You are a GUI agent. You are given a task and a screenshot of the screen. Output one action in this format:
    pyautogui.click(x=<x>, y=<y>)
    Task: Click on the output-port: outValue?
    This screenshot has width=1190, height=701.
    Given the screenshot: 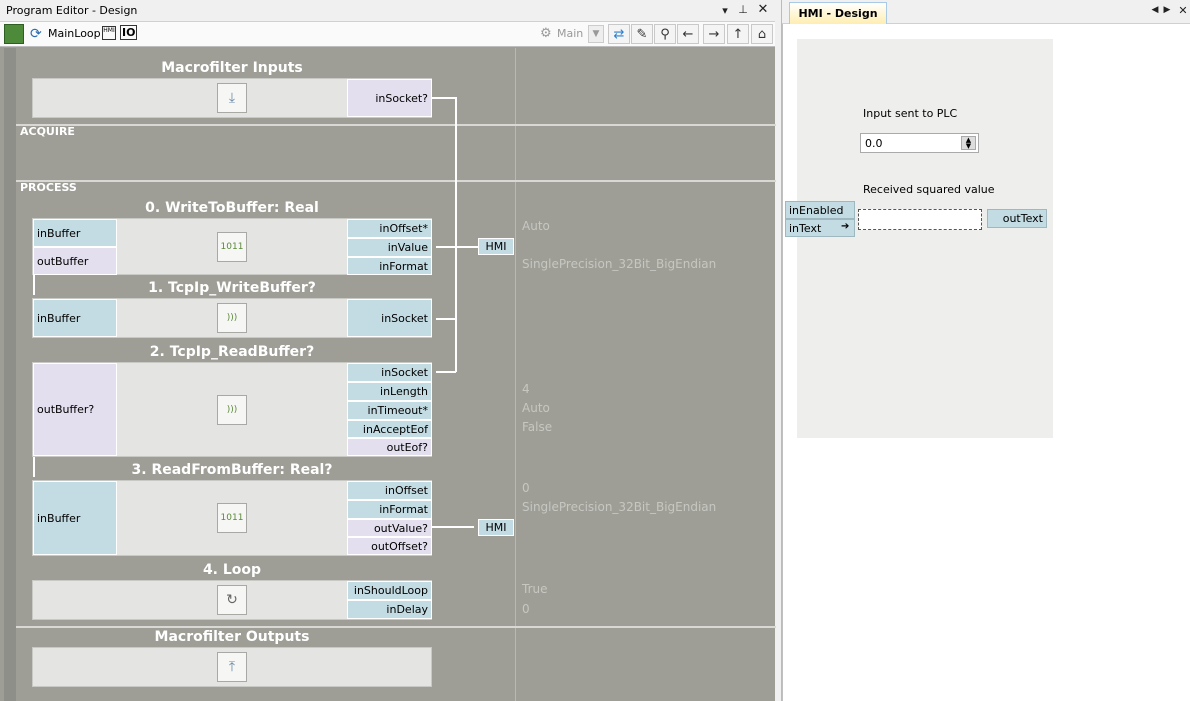 What is the action you would take?
    pyautogui.click(x=389, y=528)
    